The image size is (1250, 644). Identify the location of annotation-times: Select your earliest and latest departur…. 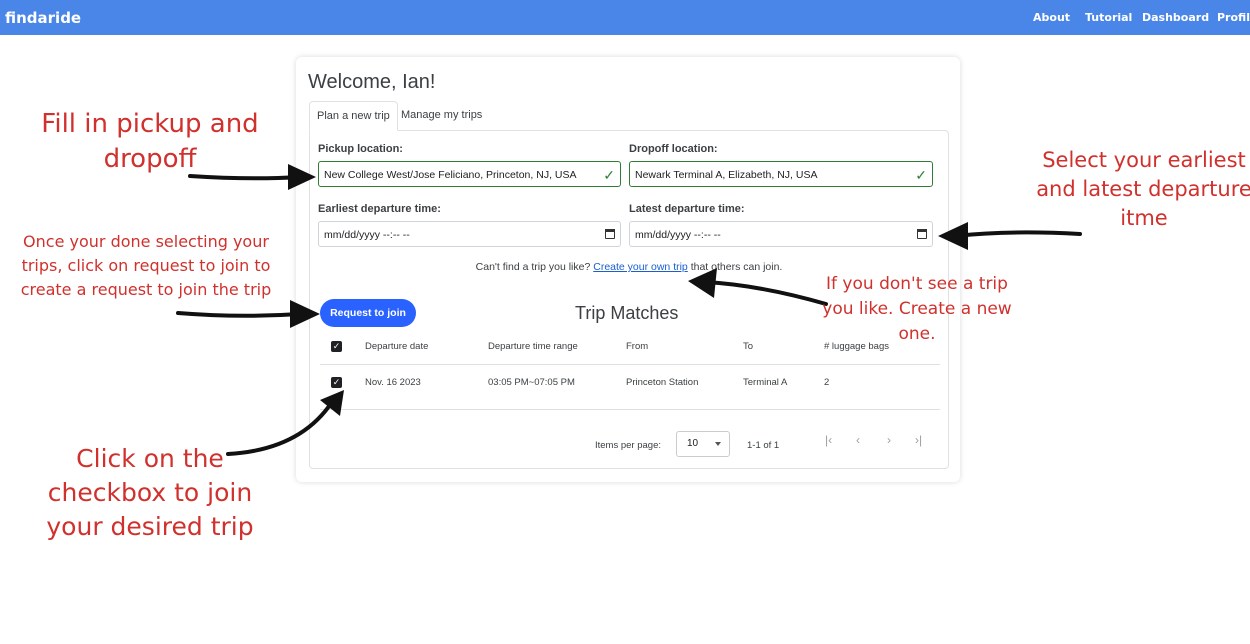
(1143, 189).